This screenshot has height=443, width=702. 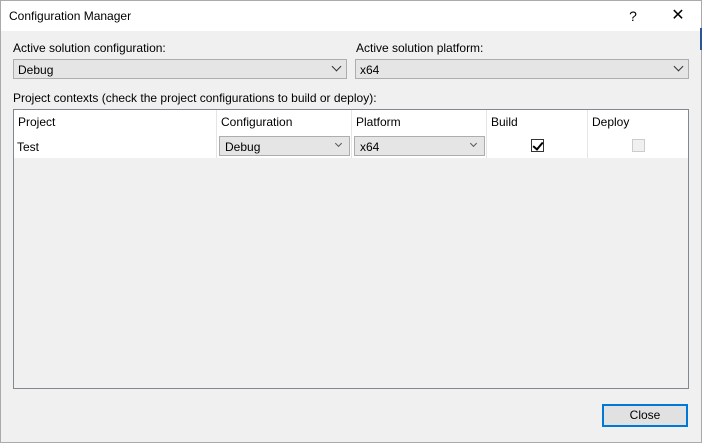 What do you see at coordinates (370, 70) in the screenshot?
I see `active-platform-value: x64` at bounding box center [370, 70].